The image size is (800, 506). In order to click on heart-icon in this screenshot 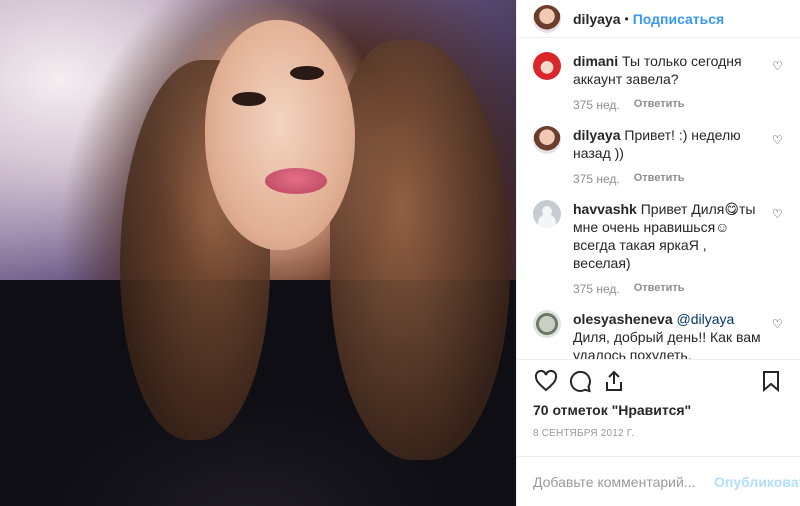, I will do `click(546, 381)`.